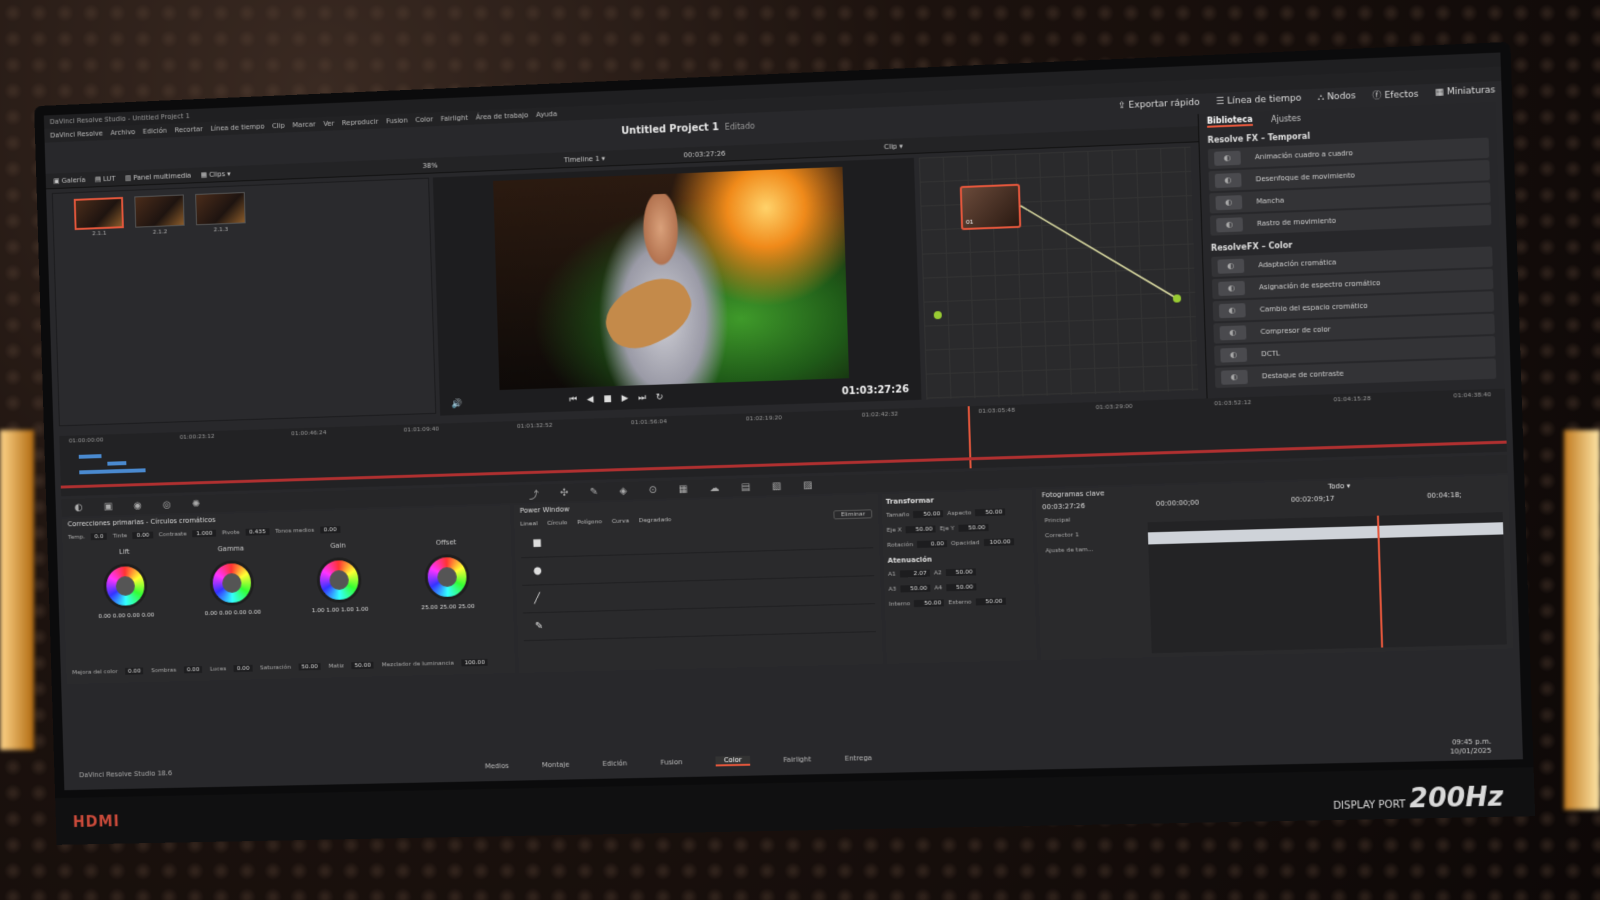 Image resolution: width=1600 pixels, height=900 pixels. I want to click on page-tab-medios: Medios, so click(497, 766).